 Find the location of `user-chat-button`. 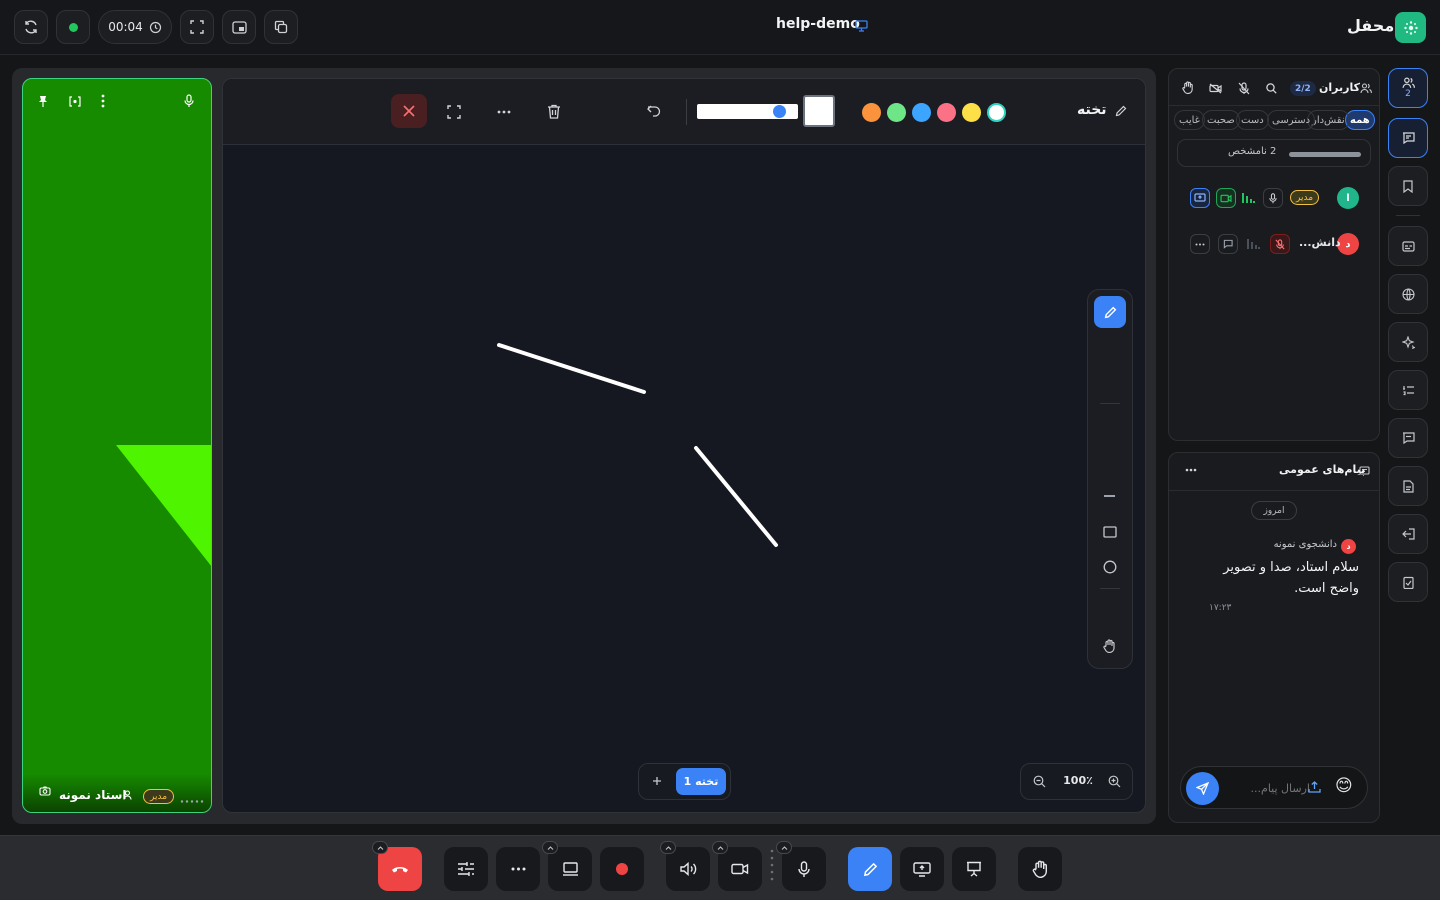

user-chat-button is located at coordinates (1228, 244).